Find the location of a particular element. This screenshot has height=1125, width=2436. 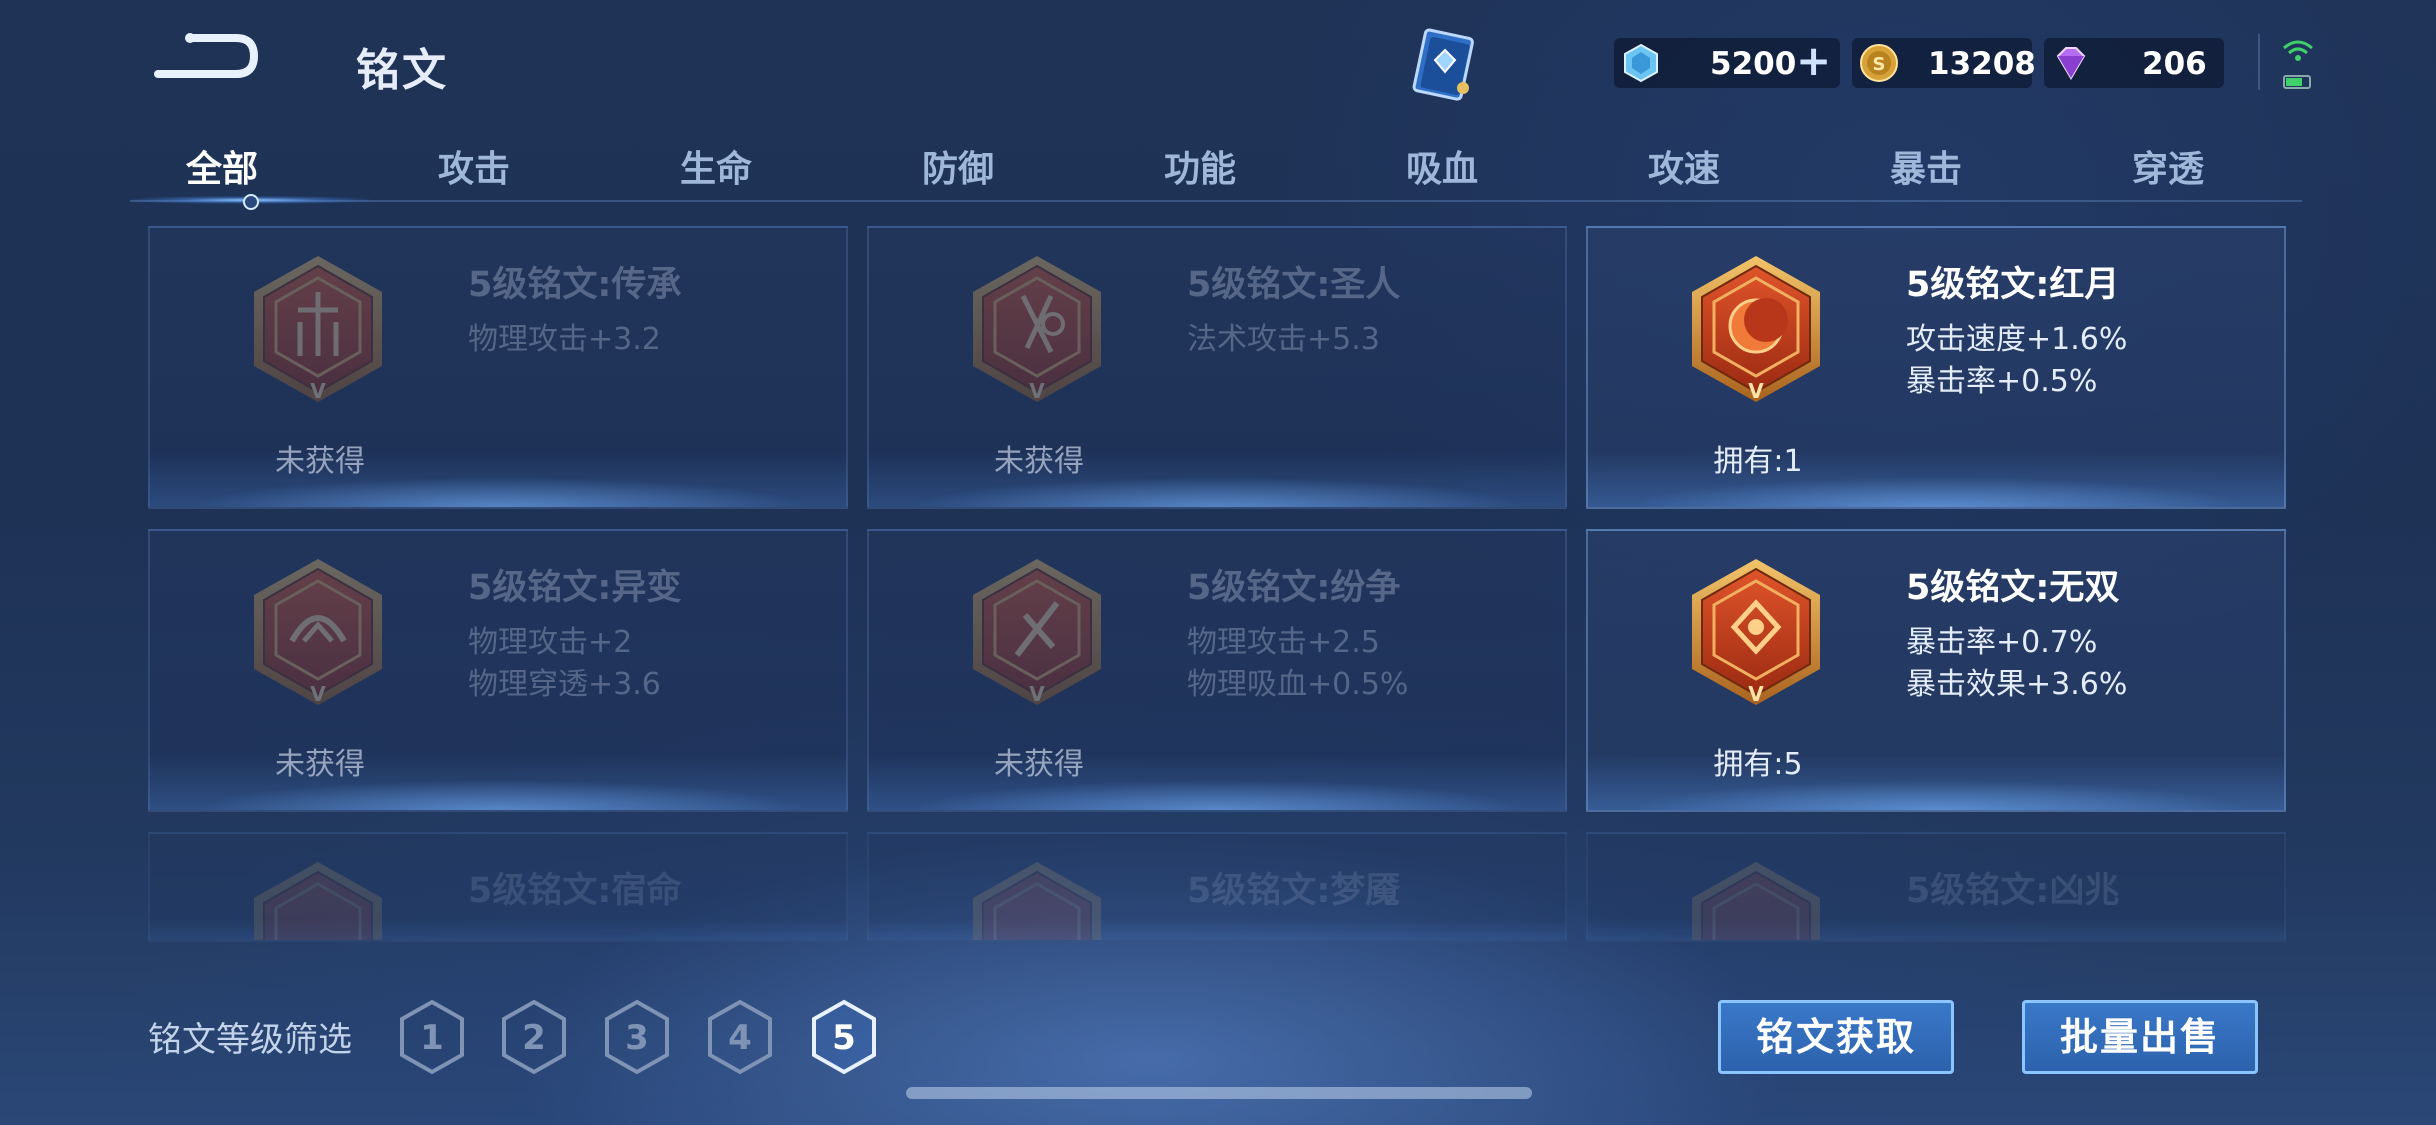

gold-count: 13208 is located at coordinates (1982, 64).